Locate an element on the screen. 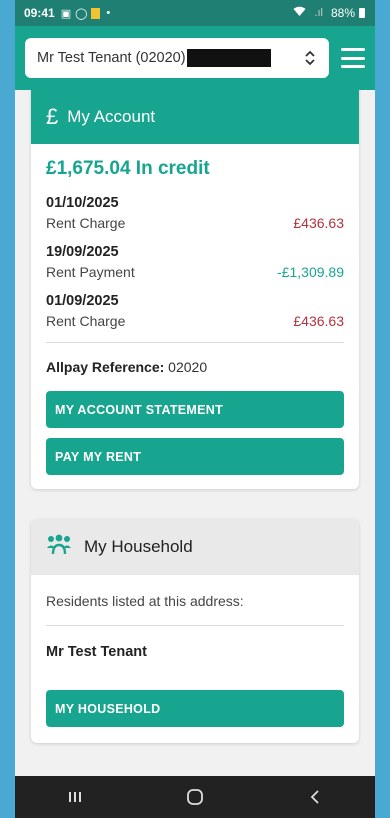  home-icon is located at coordinates (195, 797).